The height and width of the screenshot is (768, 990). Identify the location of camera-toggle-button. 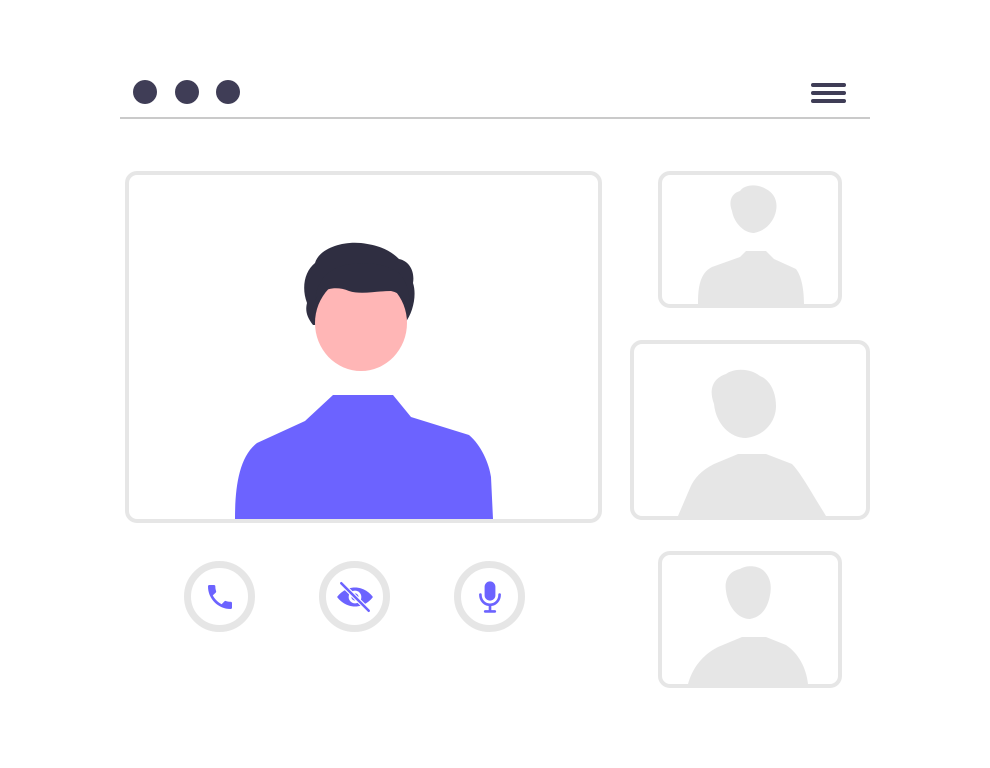
(354, 596).